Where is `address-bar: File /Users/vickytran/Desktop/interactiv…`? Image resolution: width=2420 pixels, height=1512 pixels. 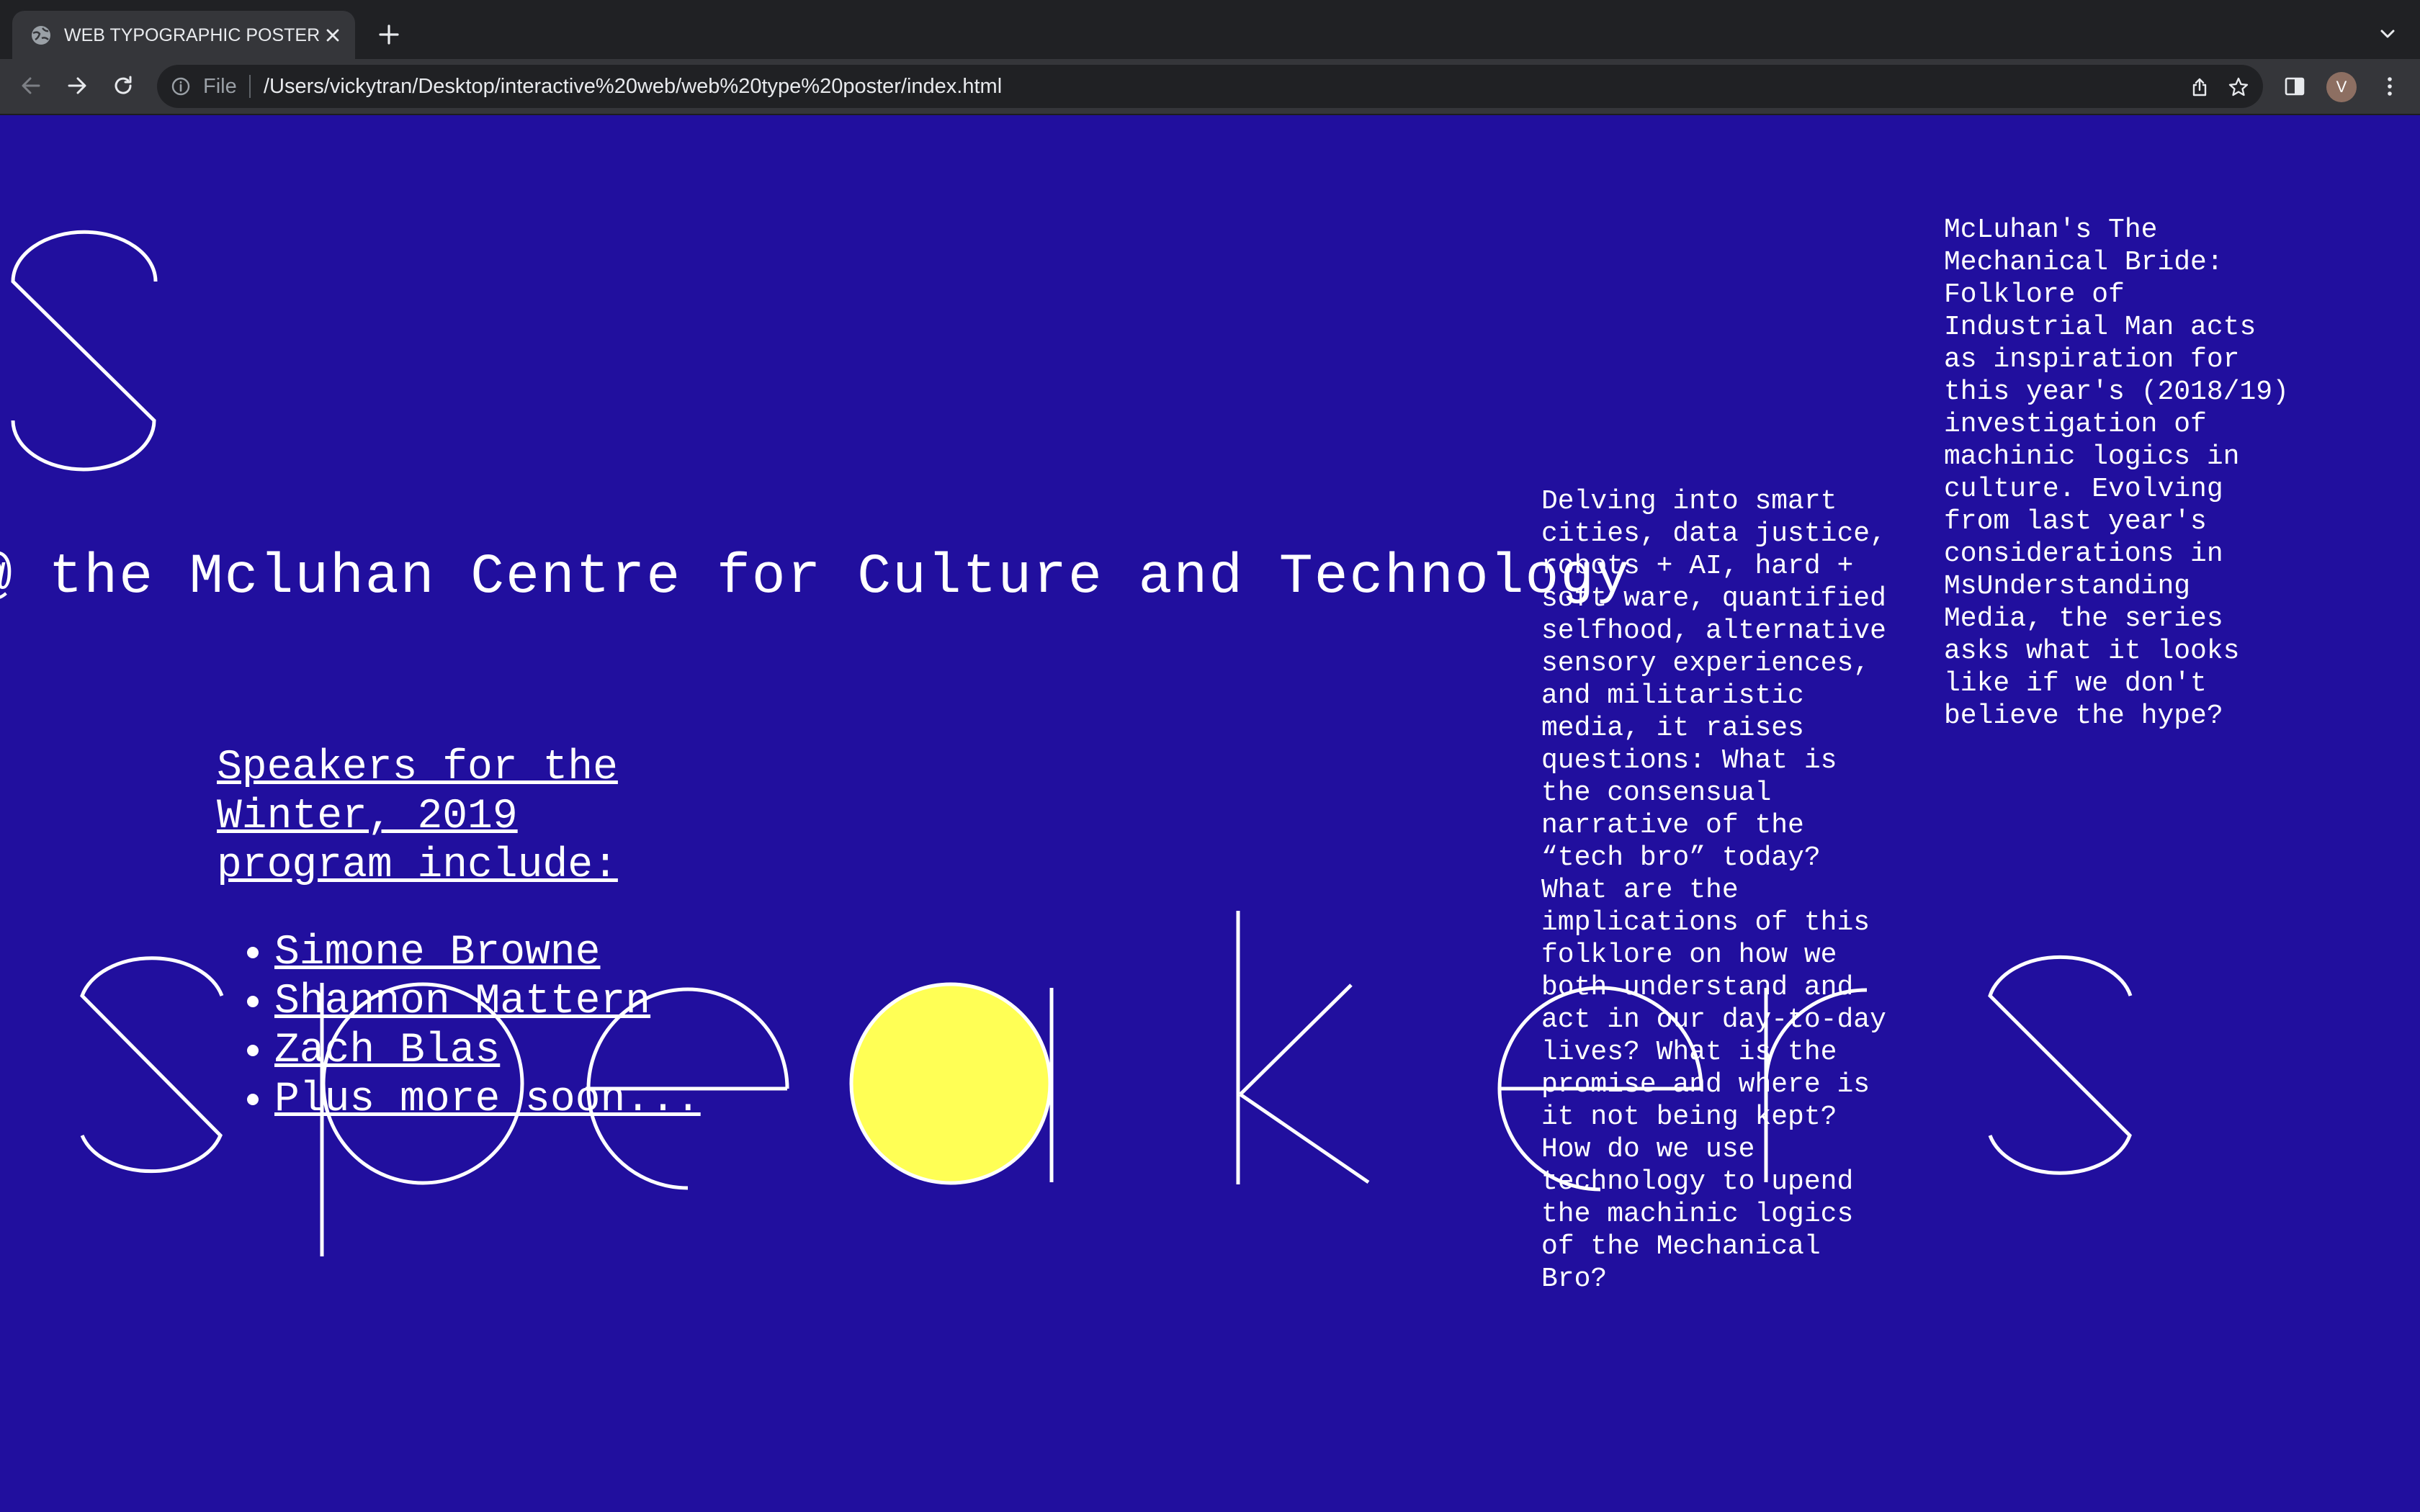 address-bar: File /Users/vickytran/Desktop/interactiv… is located at coordinates (1210, 86).